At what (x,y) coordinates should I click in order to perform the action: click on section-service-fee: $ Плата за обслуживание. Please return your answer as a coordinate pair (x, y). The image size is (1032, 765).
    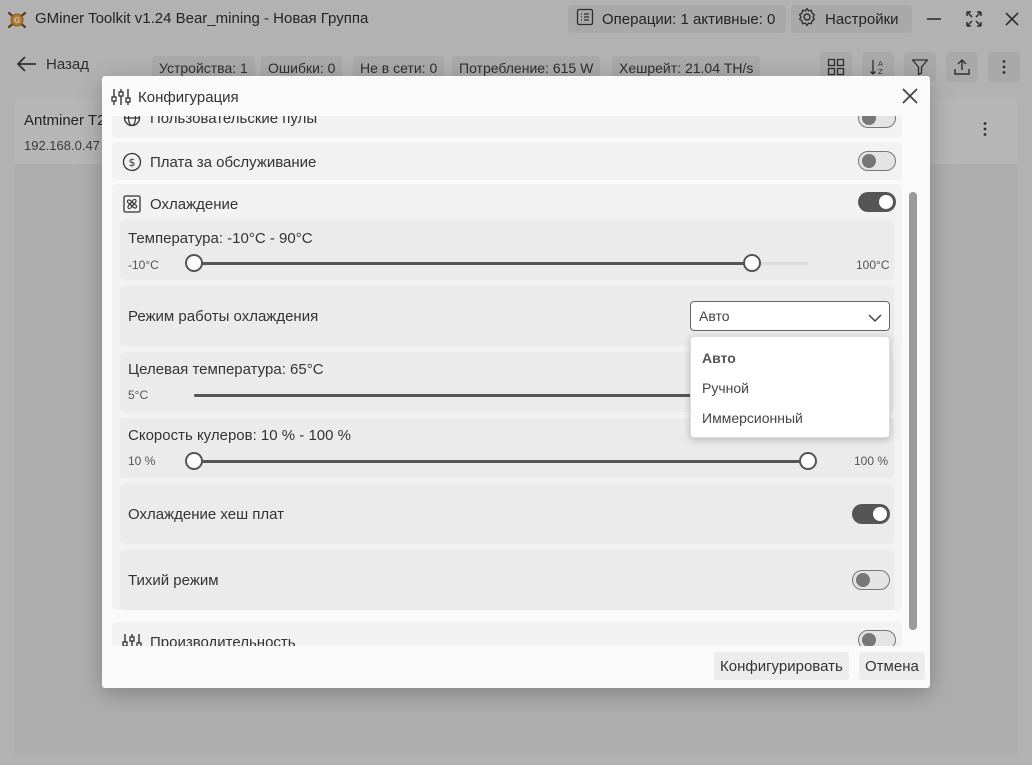
    Looking at the image, I should click on (507, 161).